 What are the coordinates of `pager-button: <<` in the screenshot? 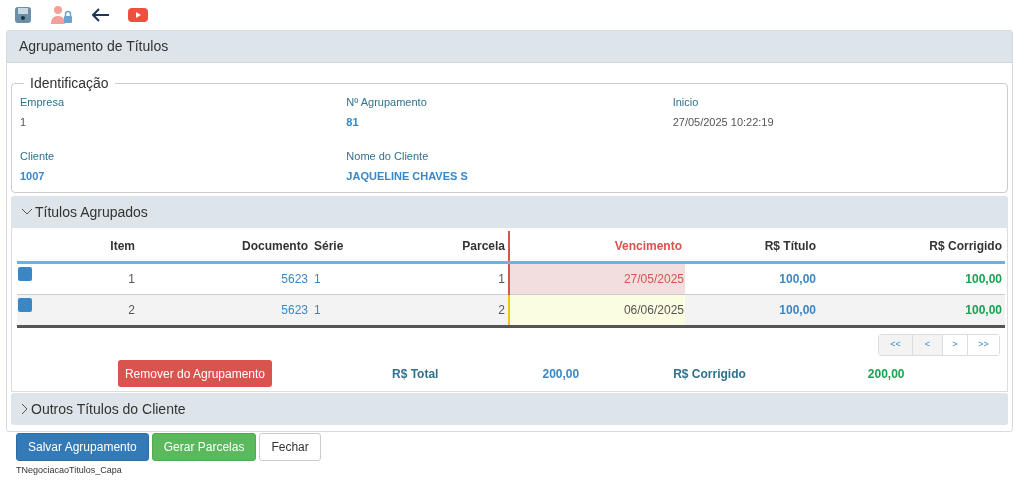 It's located at (895, 344).